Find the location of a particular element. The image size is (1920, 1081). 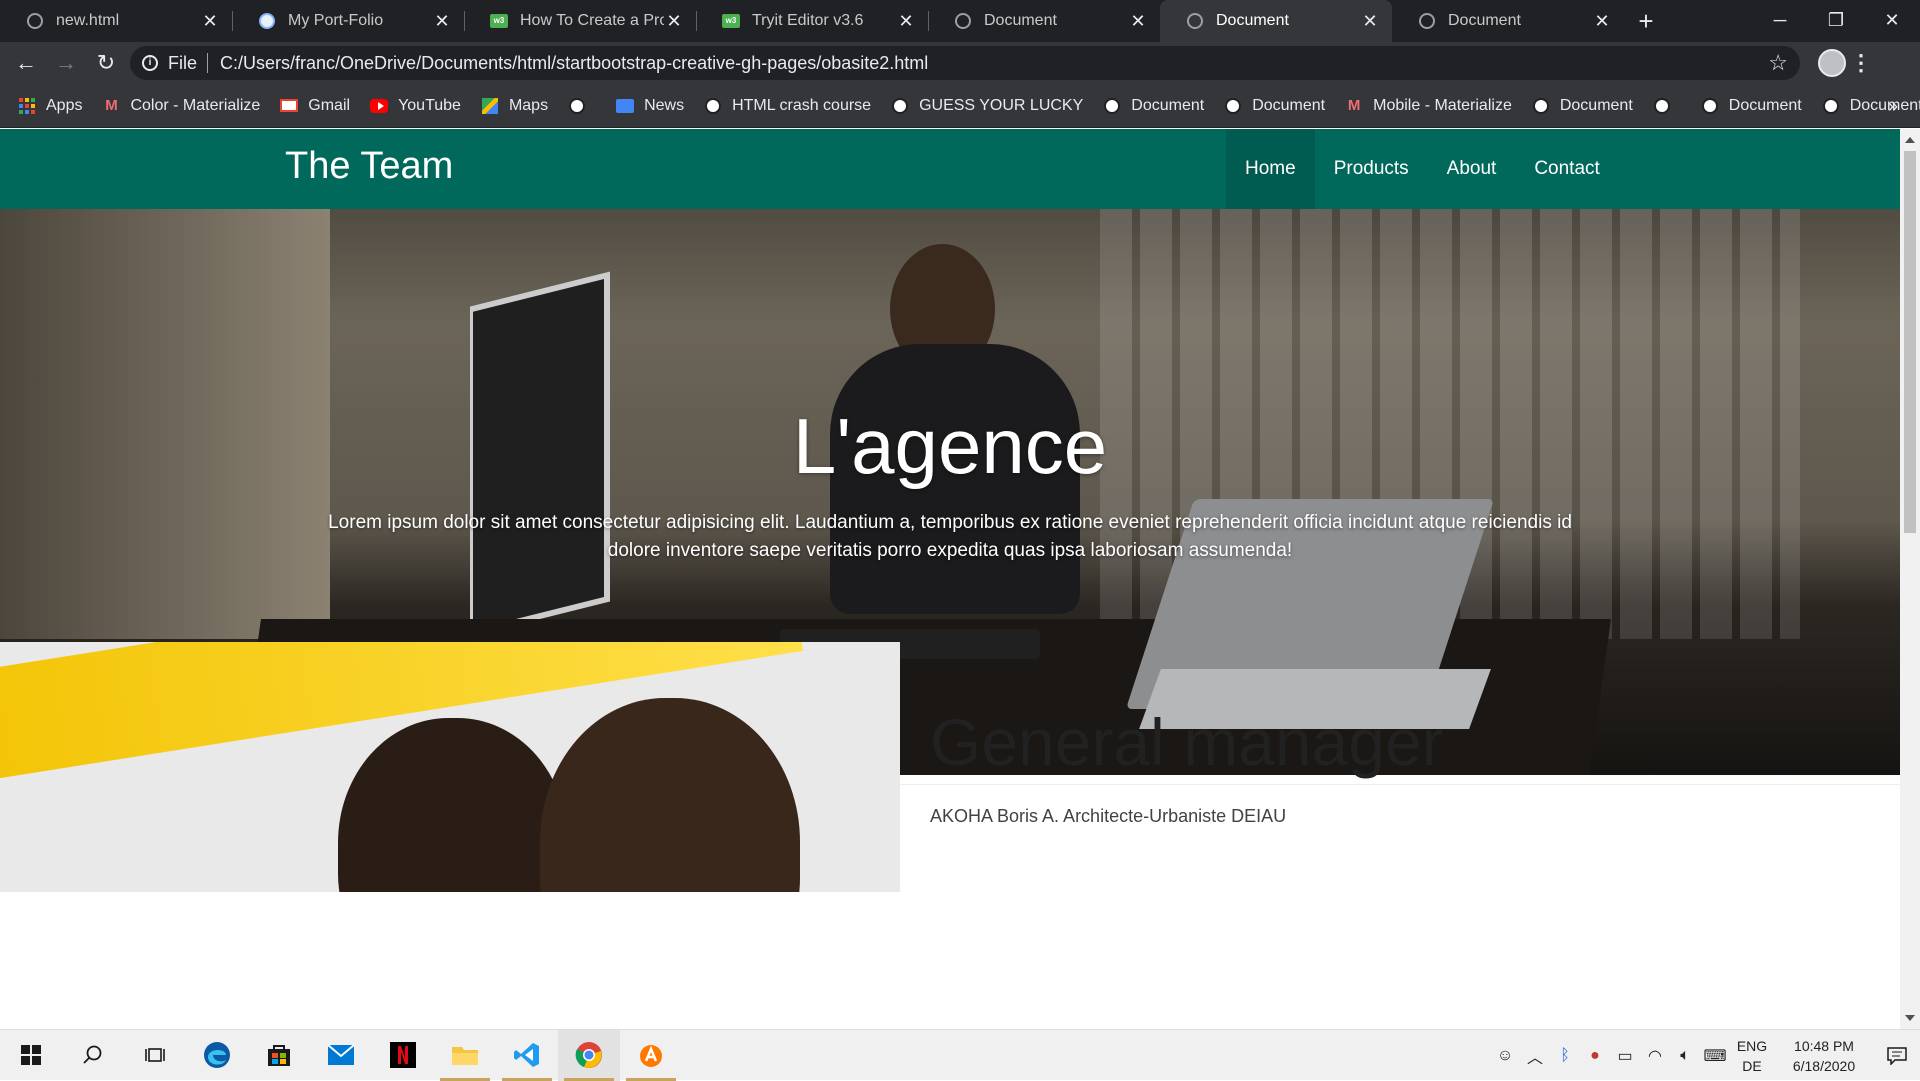

wifi-icon: ◠ is located at coordinates (1655, 1056).